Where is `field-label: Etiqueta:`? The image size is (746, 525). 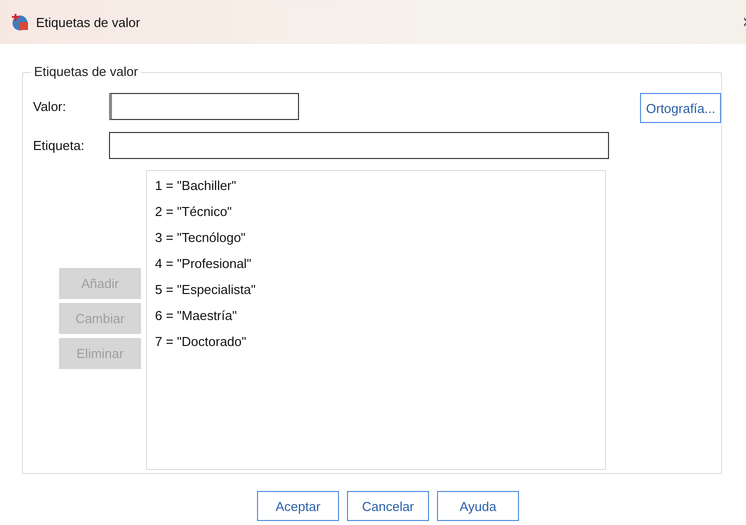
field-label: Etiqueta: is located at coordinates (59, 145).